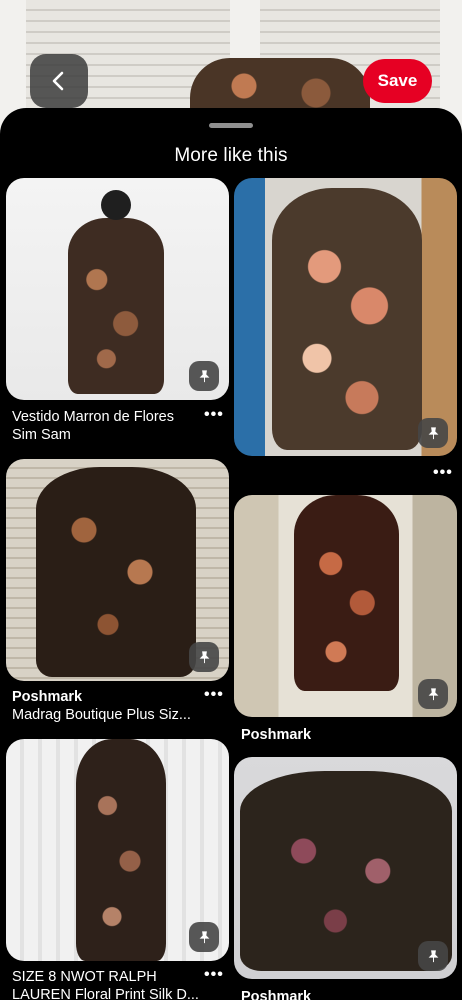 This screenshot has width=462, height=1000. I want to click on pin-title-line: Sim Sam, so click(41, 435).